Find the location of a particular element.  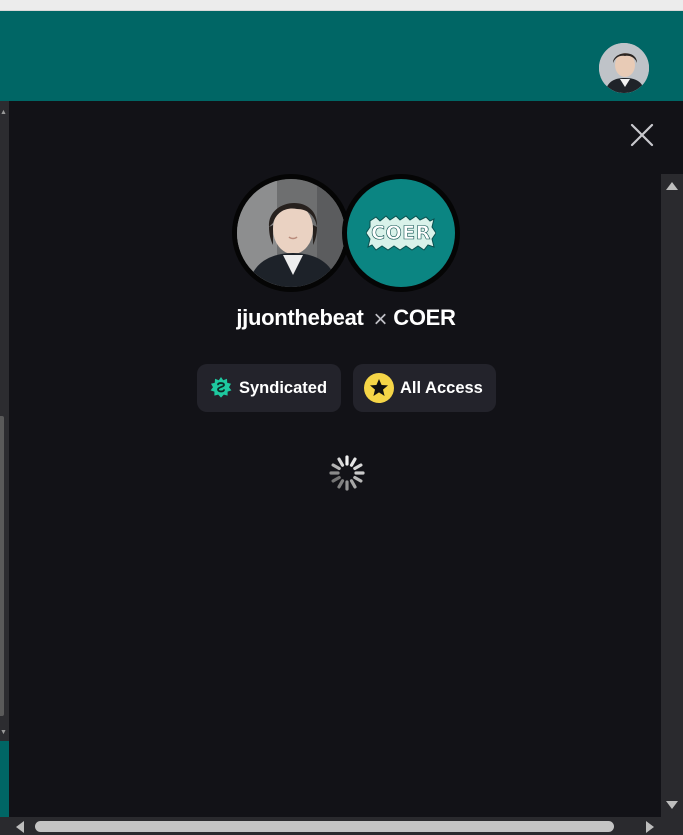

partner-name: COER is located at coordinates (424, 317).